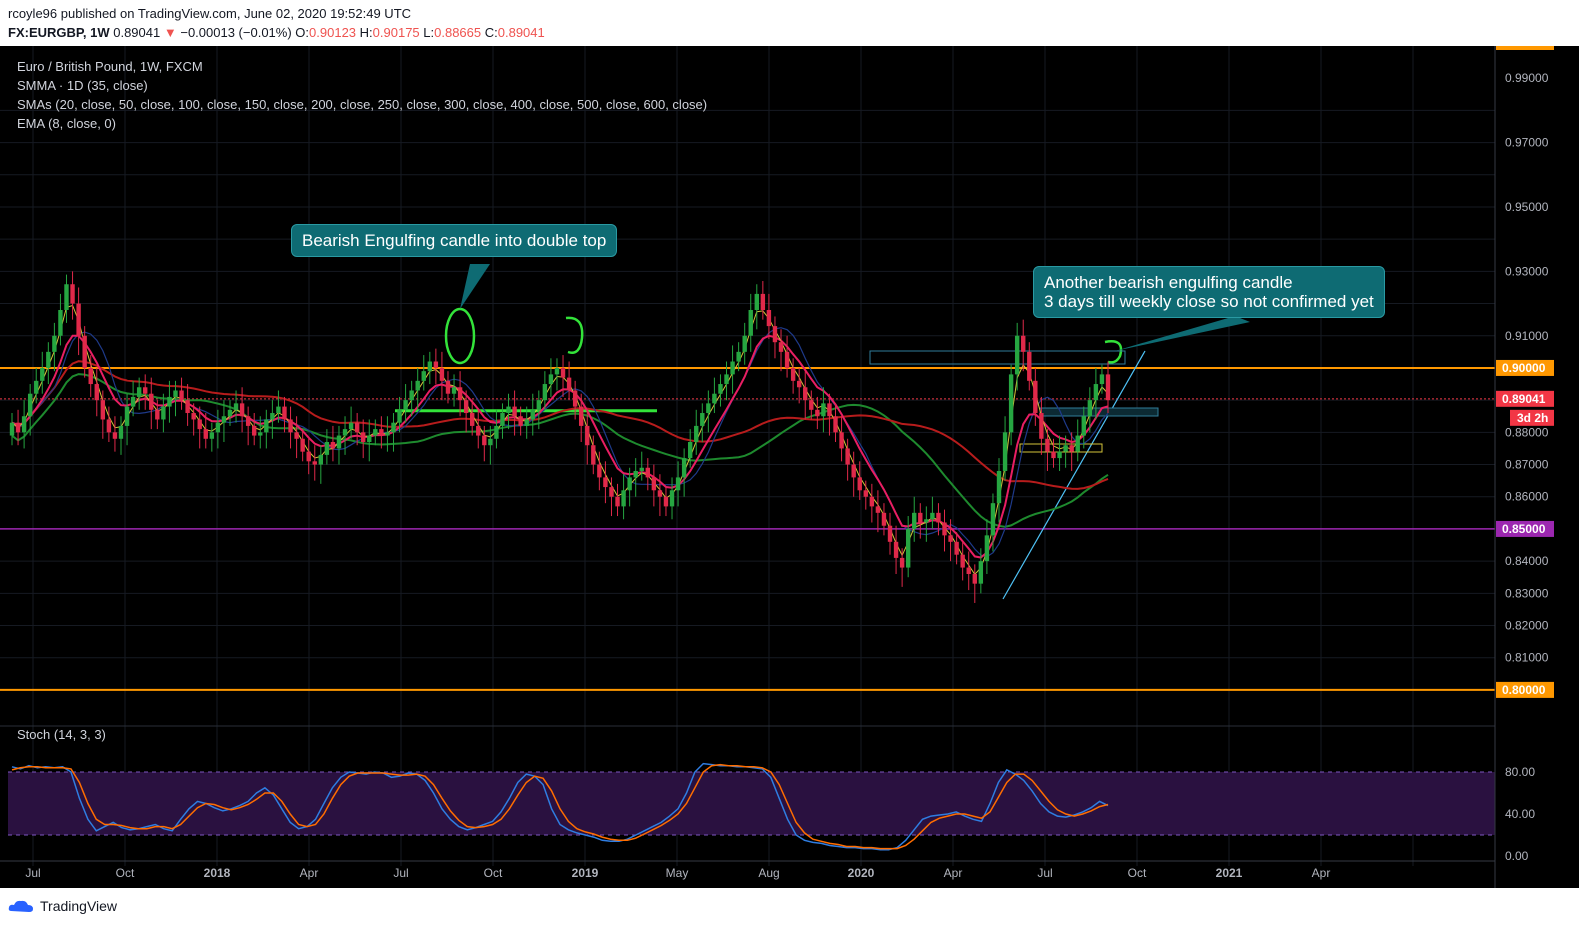 This screenshot has height=934, width=1579. I want to click on price-tick-label: 0.83000, so click(1527, 593).